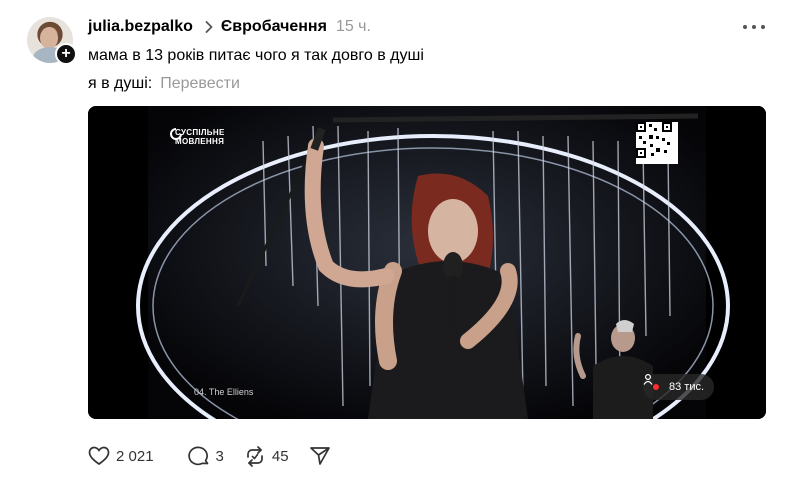 This screenshot has height=487, width=797. Describe the element at coordinates (209, 27) in the screenshot. I see `chevron-right-icon` at that location.